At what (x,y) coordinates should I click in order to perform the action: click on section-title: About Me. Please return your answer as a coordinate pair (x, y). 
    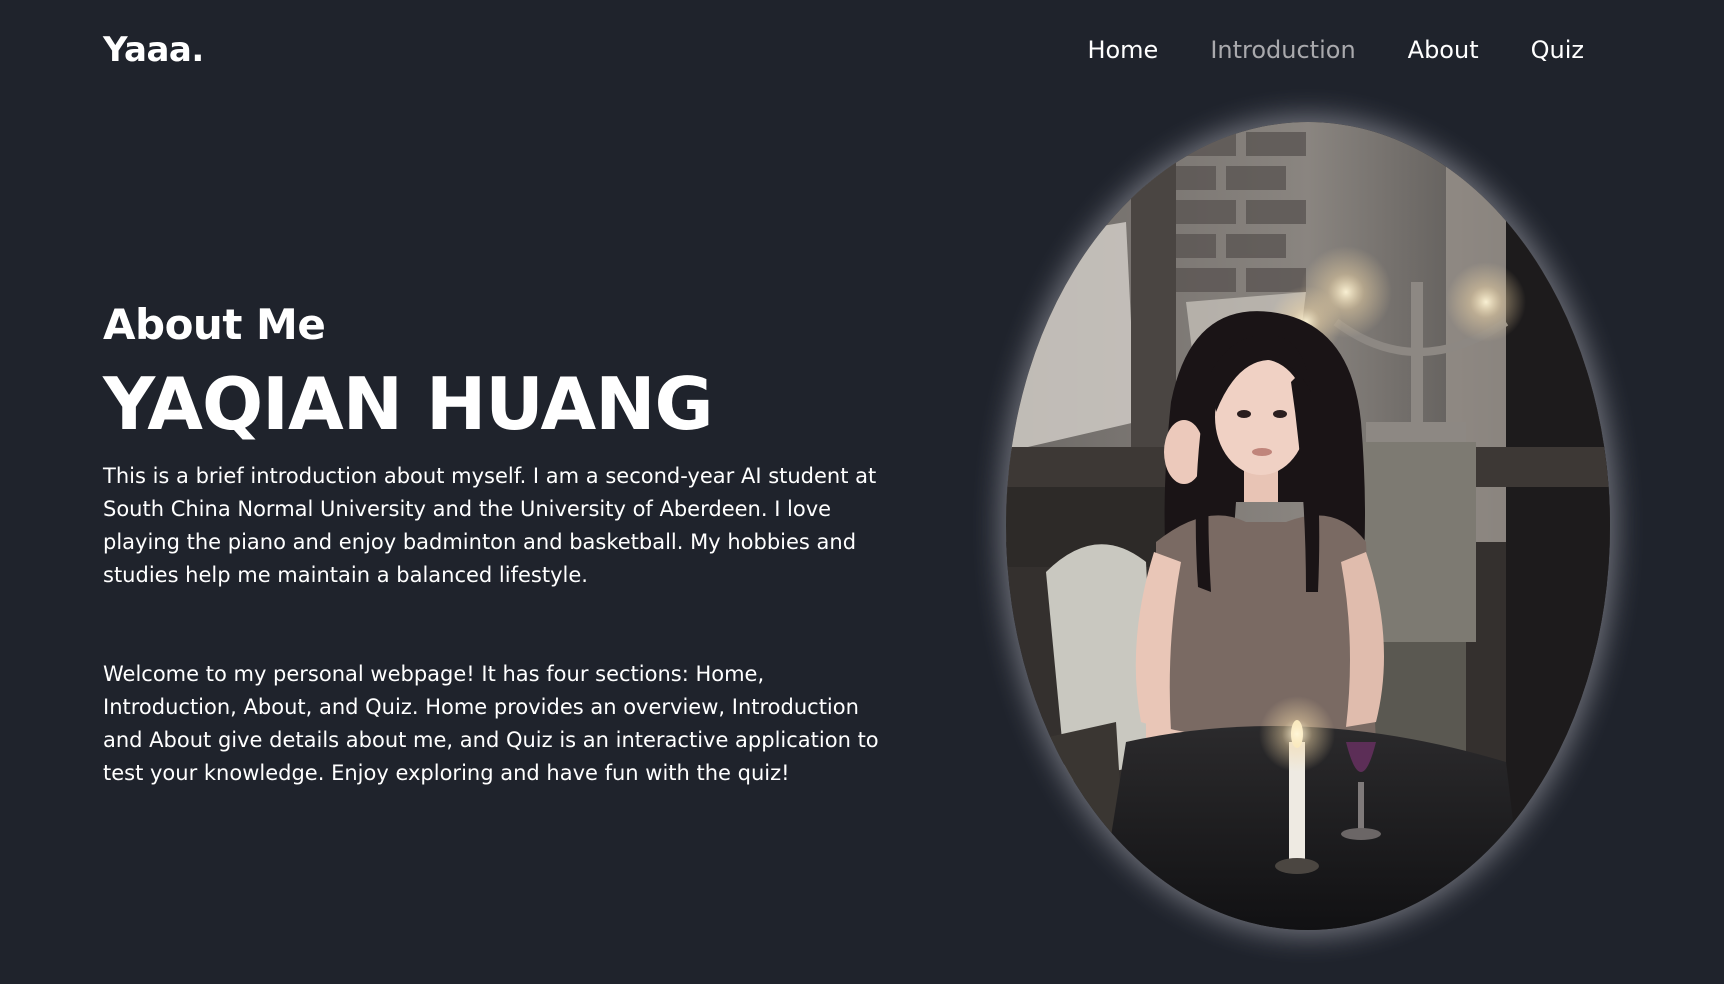
    Looking at the image, I should click on (214, 324).